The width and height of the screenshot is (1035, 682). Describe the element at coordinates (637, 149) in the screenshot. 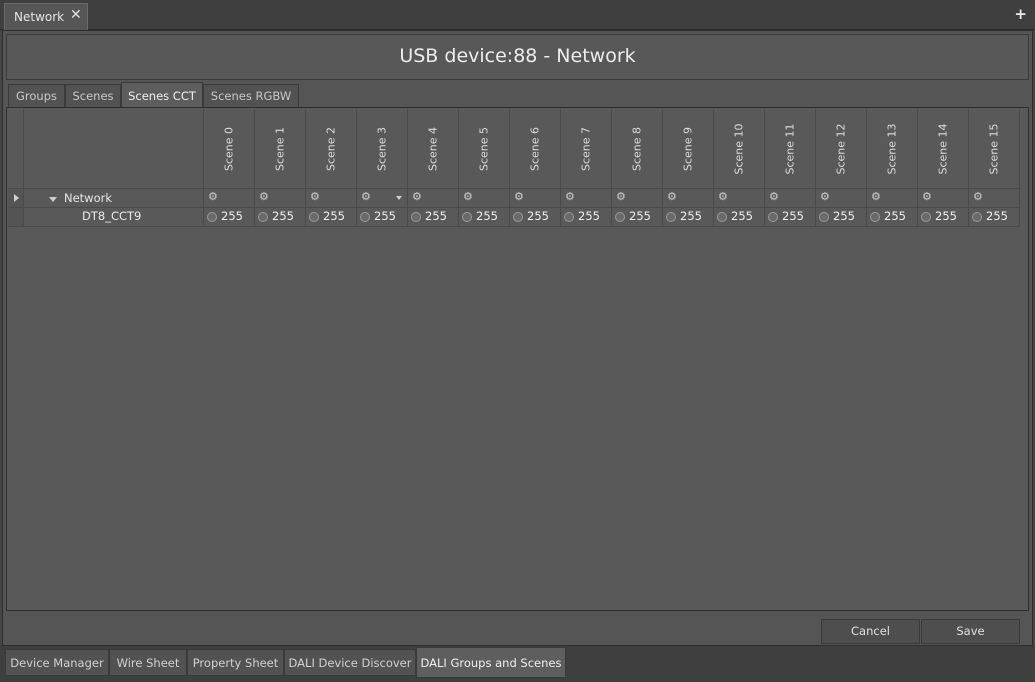

I see `scene-column-header: Scene 8` at that location.